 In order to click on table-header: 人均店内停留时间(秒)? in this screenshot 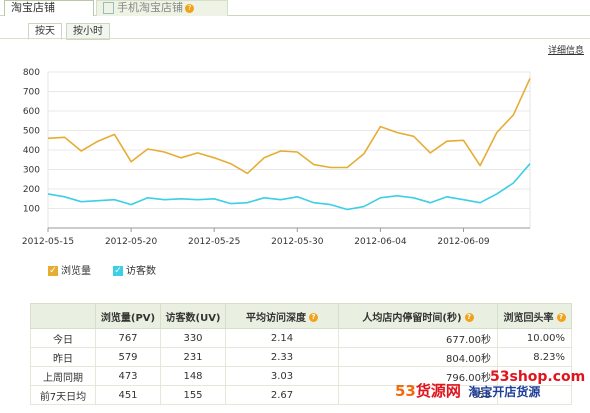, I will do `click(418, 316)`.